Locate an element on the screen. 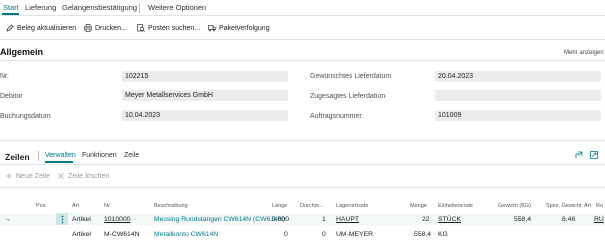 The image size is (605, 248). cell-nr: M-CW614N is located at coordinates (122, 234).